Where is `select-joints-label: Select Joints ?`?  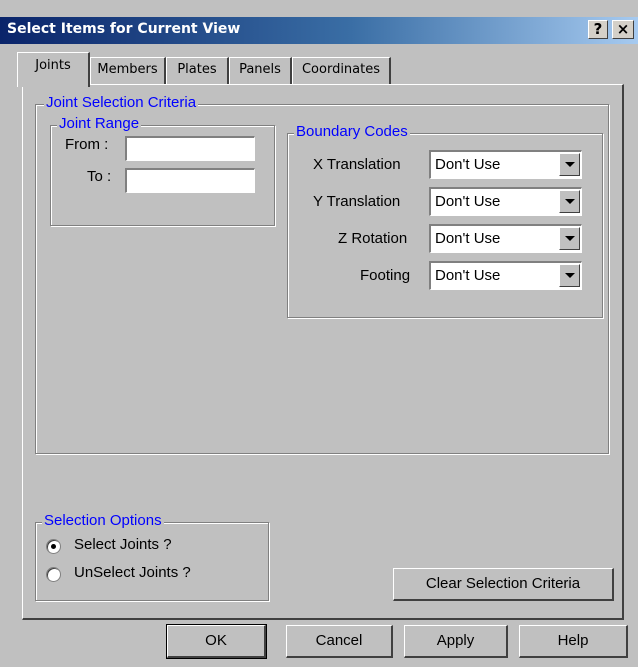 select-joints-label: Select Joints ? is located at coordinates (123, 544).